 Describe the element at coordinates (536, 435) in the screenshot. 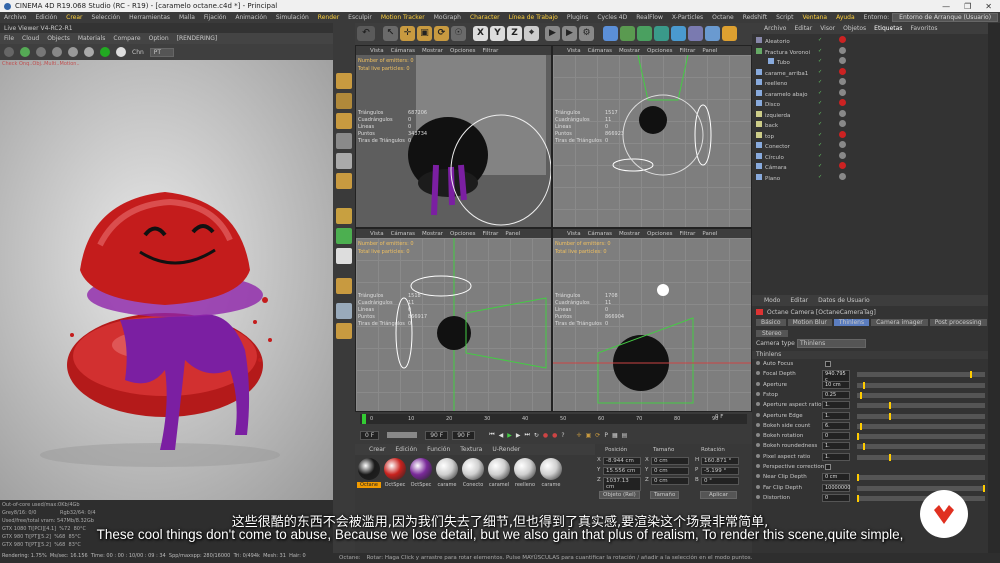

I see `loop-icon: ↻` at that location.